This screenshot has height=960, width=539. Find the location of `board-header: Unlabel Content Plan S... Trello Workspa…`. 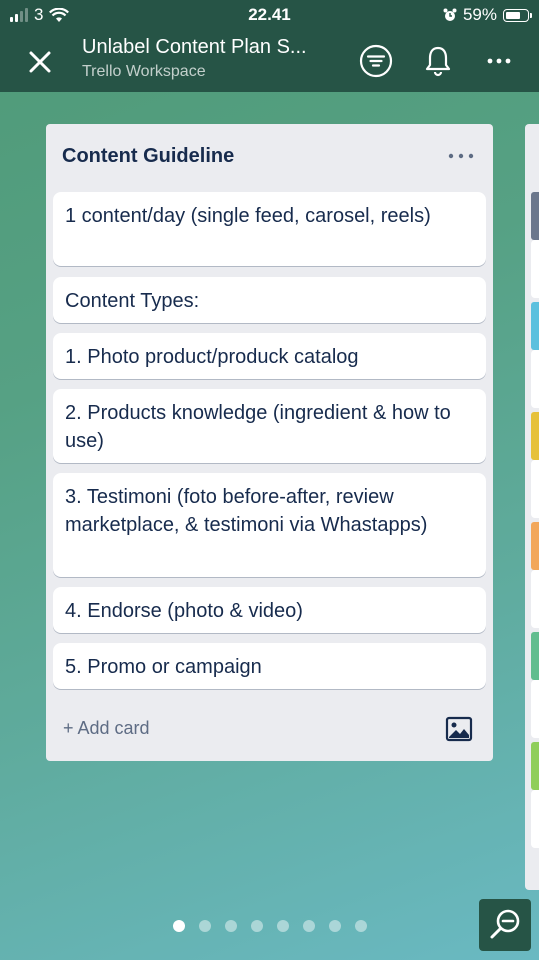

board-header: Unlabel Content Plan S... Trello Workspa… is located at coordinates (269, 61).